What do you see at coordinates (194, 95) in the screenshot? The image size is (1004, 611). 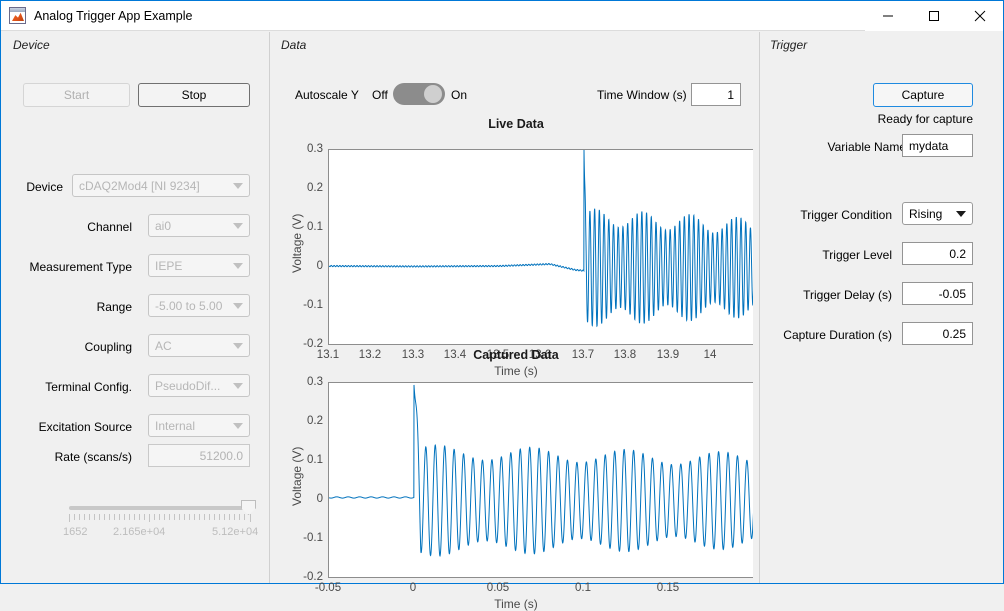 I see `stop-button: Stop` at bounding box center [194, 95].